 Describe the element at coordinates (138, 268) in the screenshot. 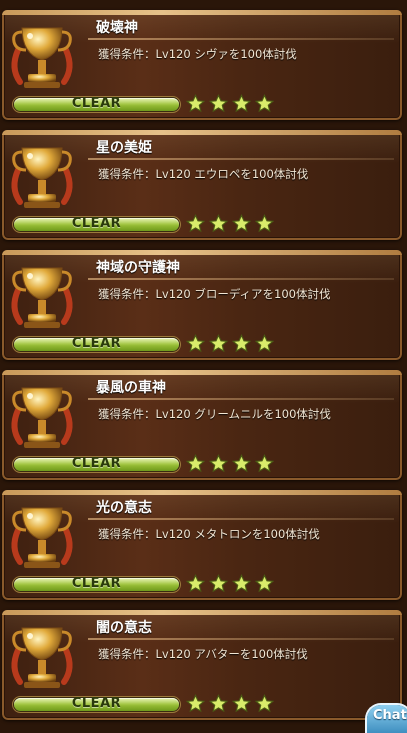

I see `achievement-title: 神域の守護神` at that location.